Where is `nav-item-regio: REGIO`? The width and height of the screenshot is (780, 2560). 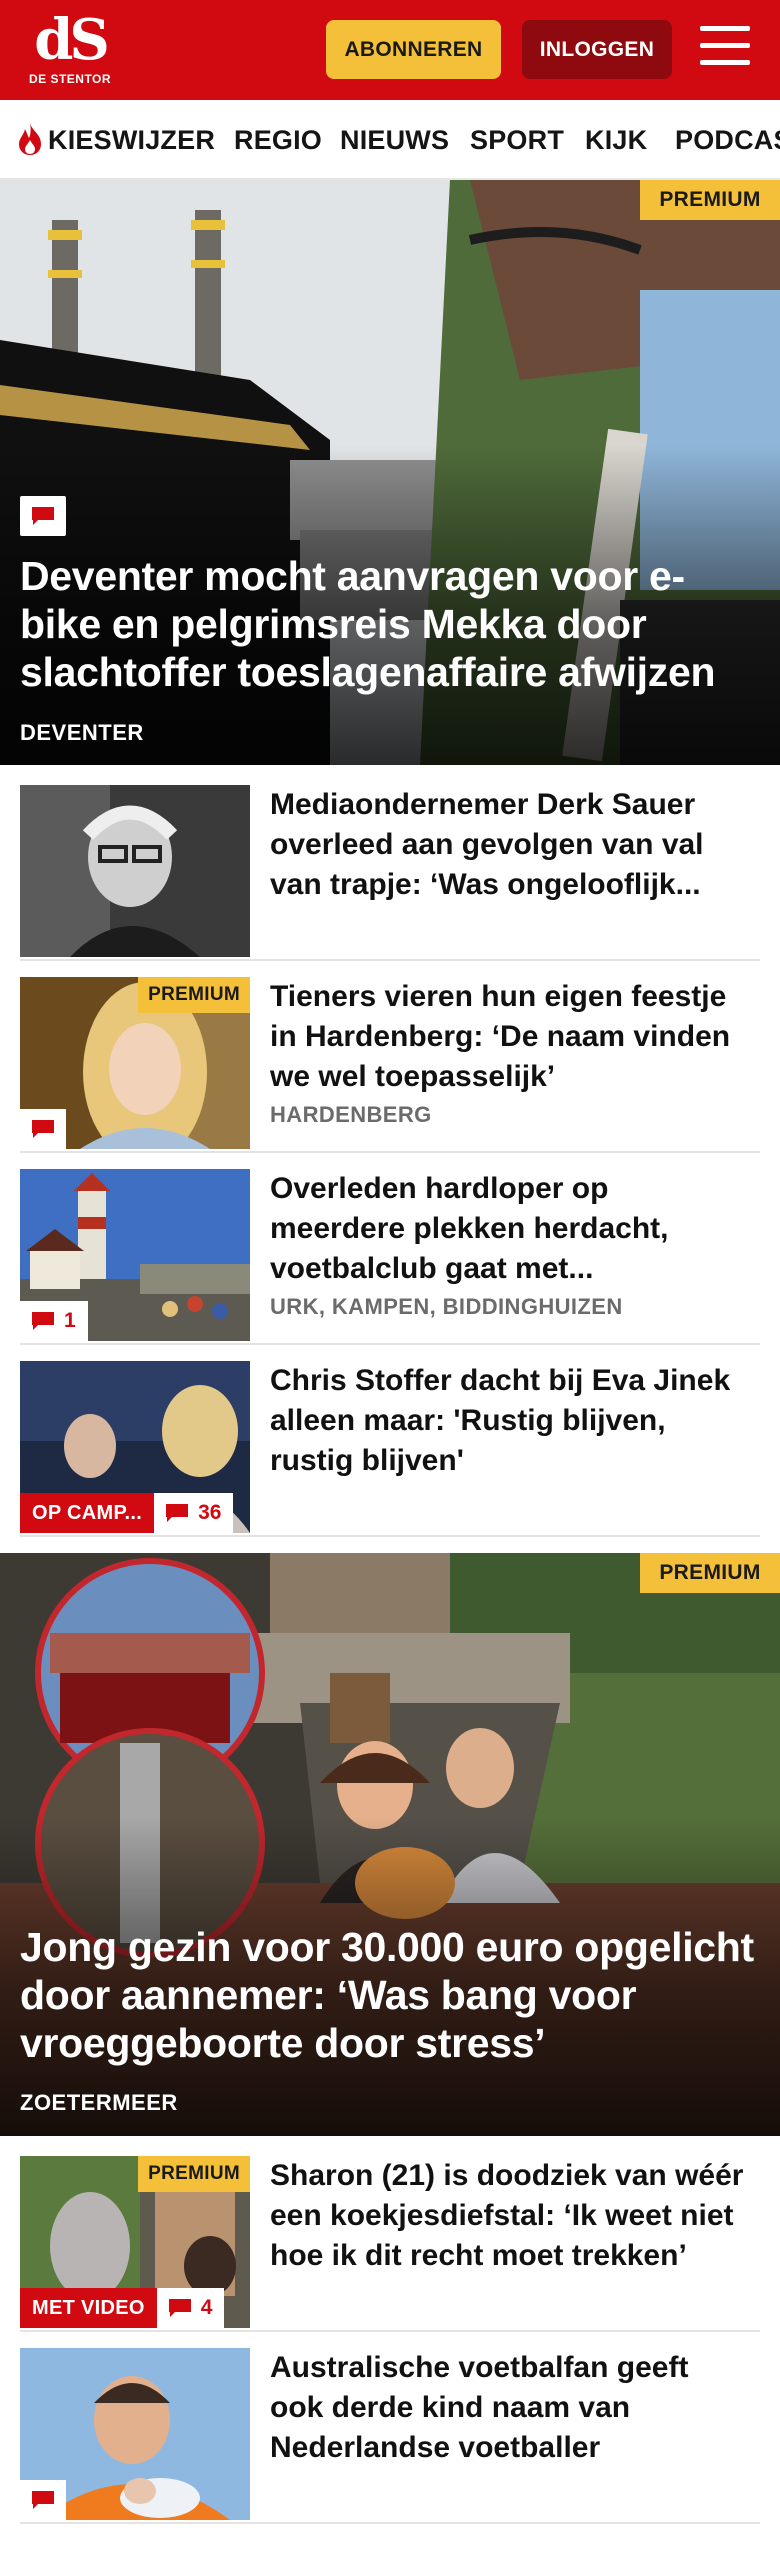 nav-item-regio: REGIO is located at coordinates (278, 139).